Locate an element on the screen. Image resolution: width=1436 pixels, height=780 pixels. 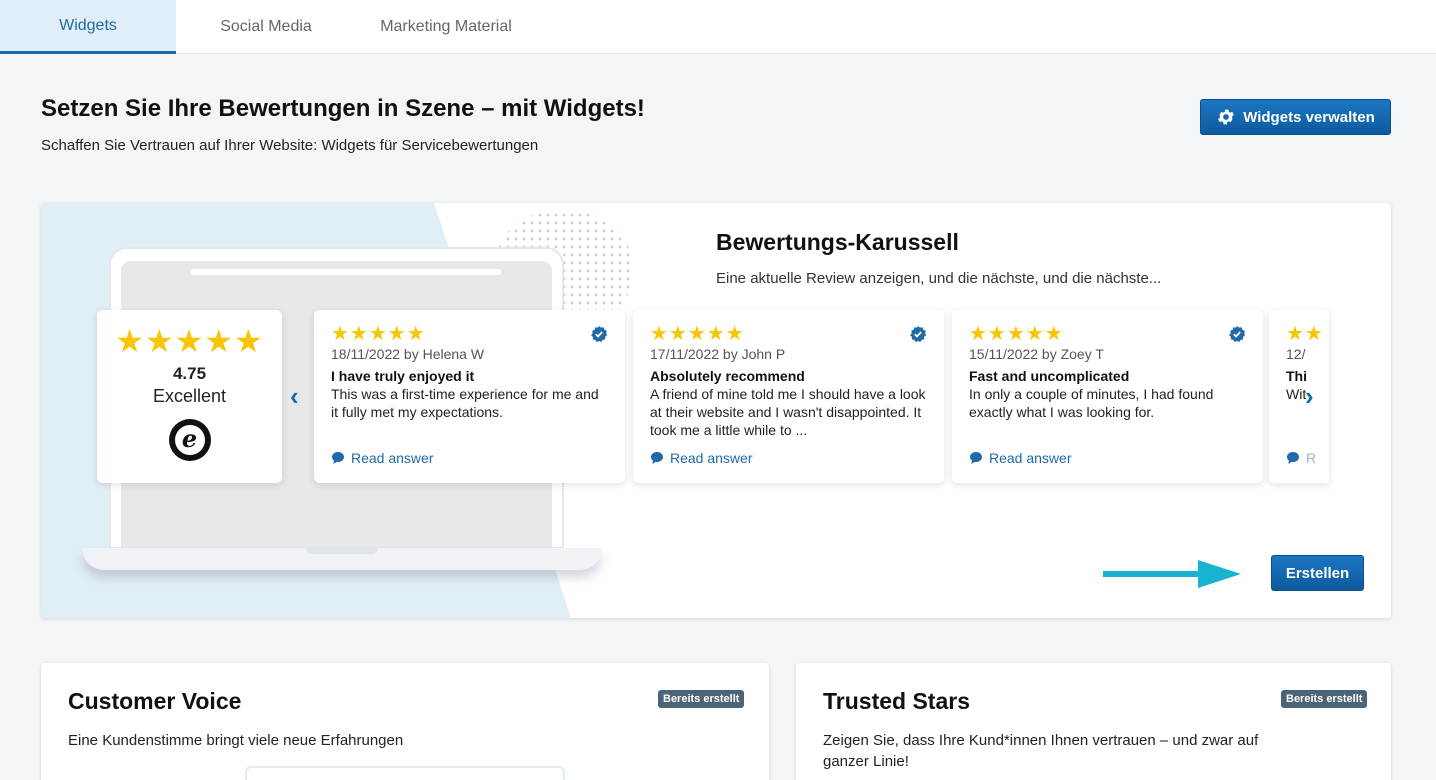
carousel-widget-title: Bewertungs-Karussell is located at coordinates (837, 242).